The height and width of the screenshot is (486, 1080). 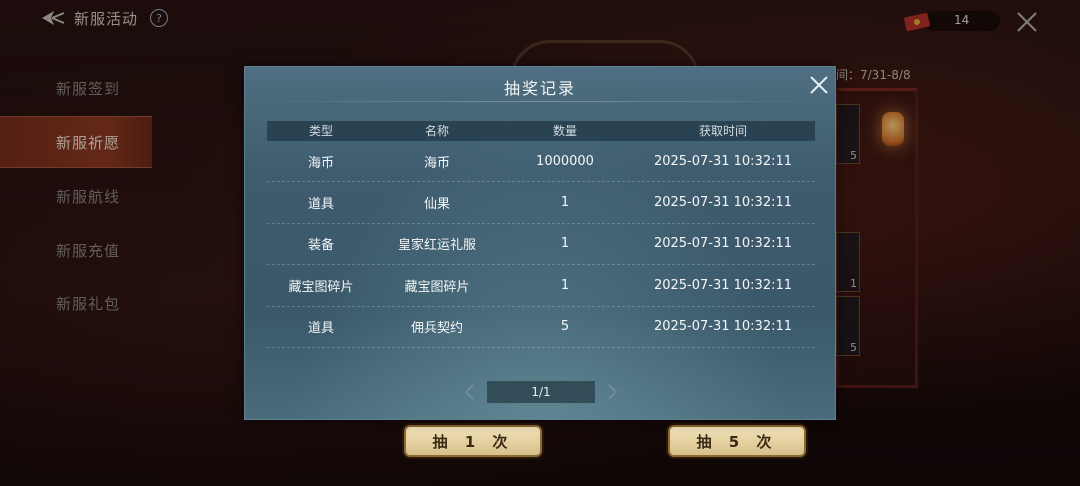 What do you see at coordinates (540, 101) in the screenshot?
I see `divider` at bounding box center [540, 101].